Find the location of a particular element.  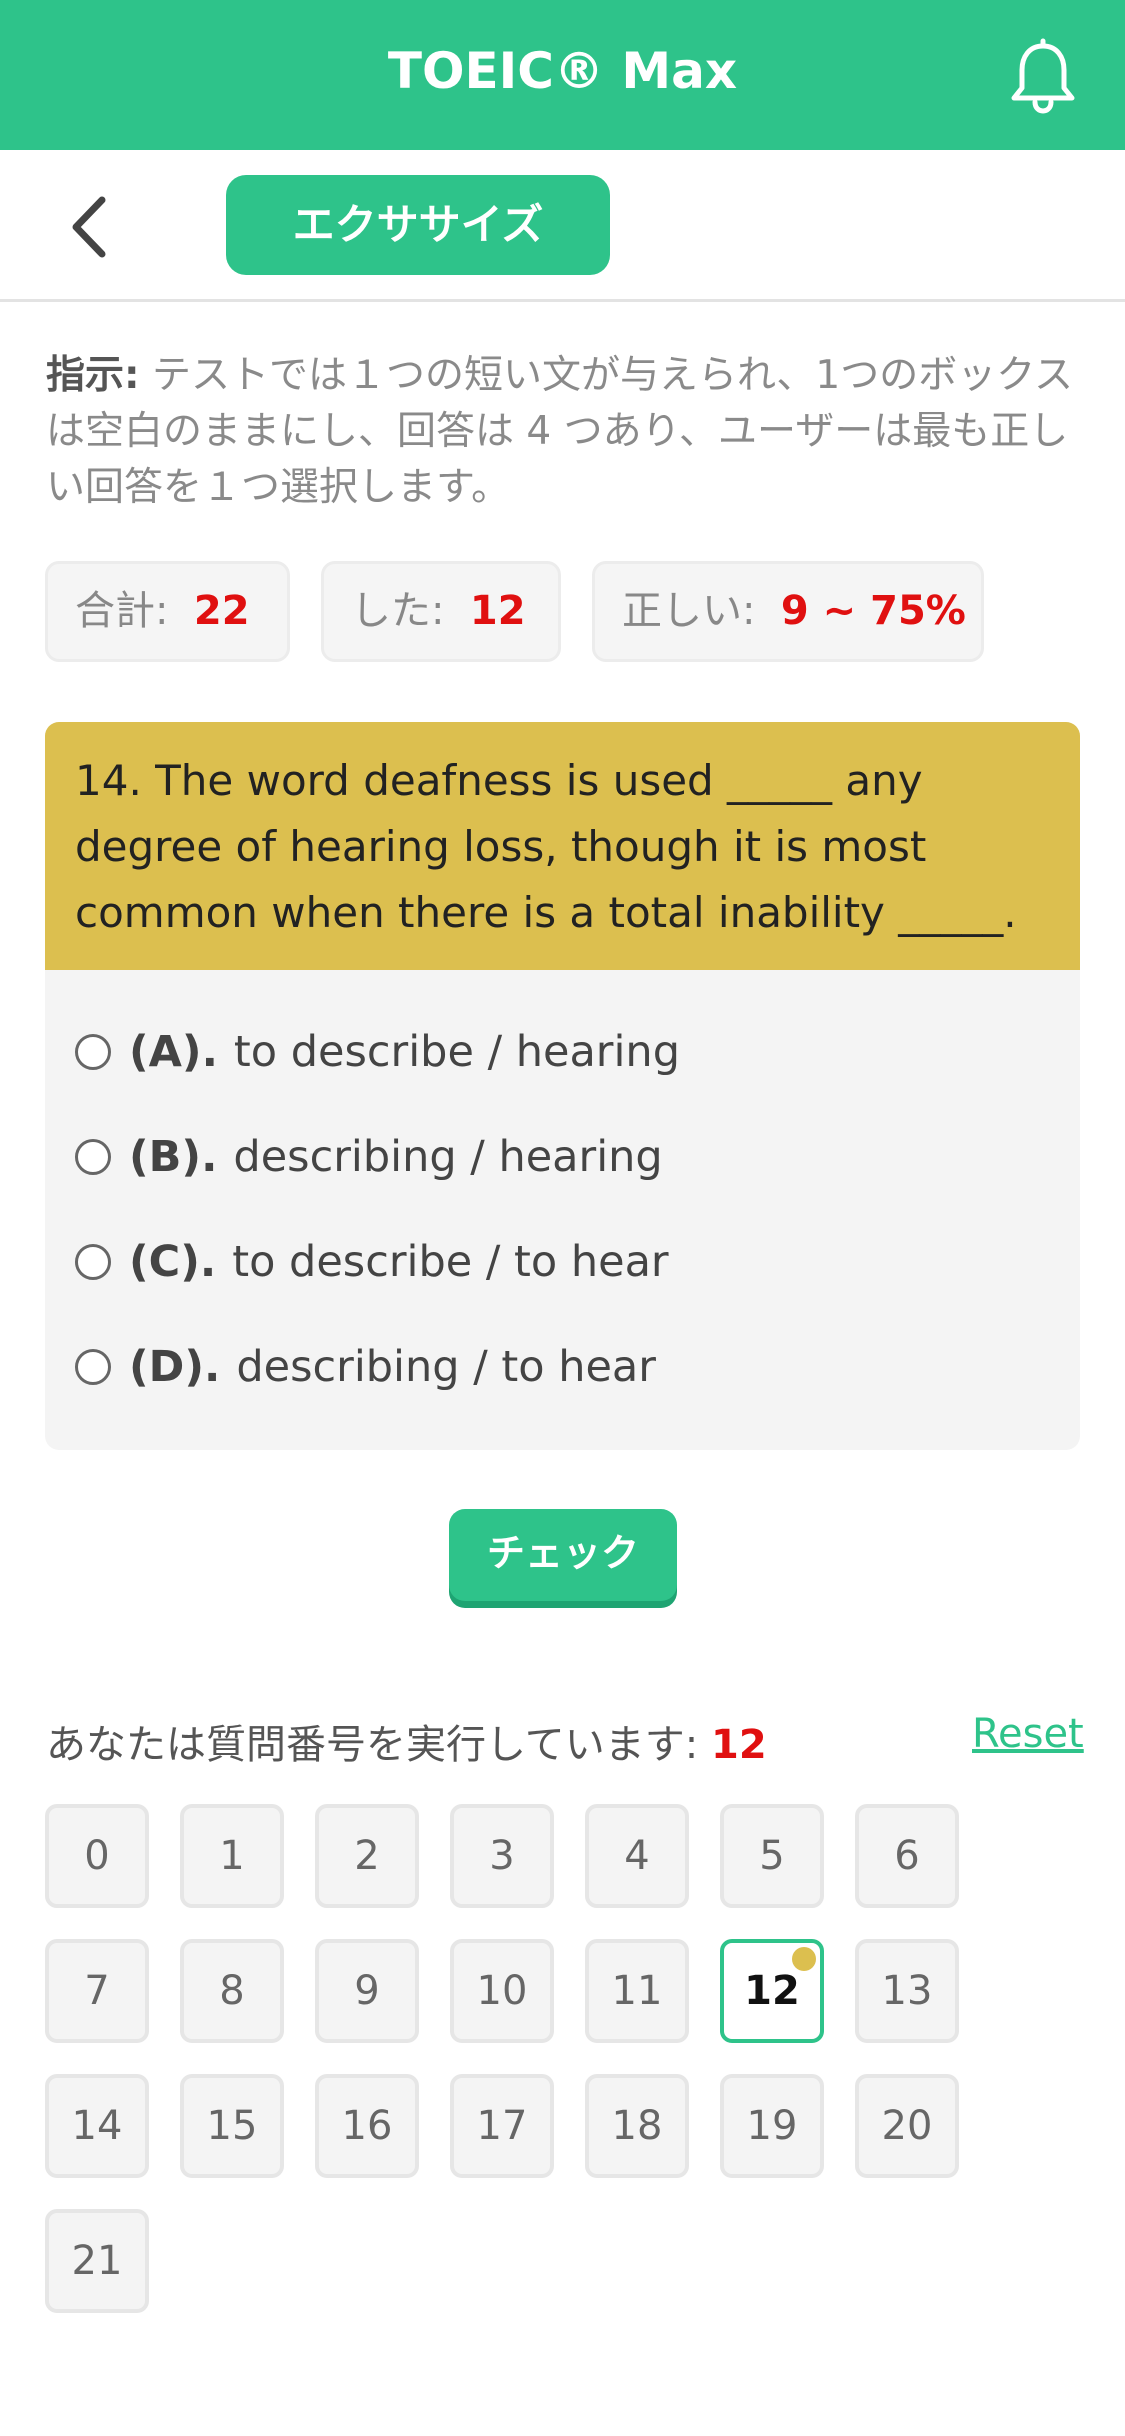

question-number-button: 11 is located at coordinates (637, 1991).